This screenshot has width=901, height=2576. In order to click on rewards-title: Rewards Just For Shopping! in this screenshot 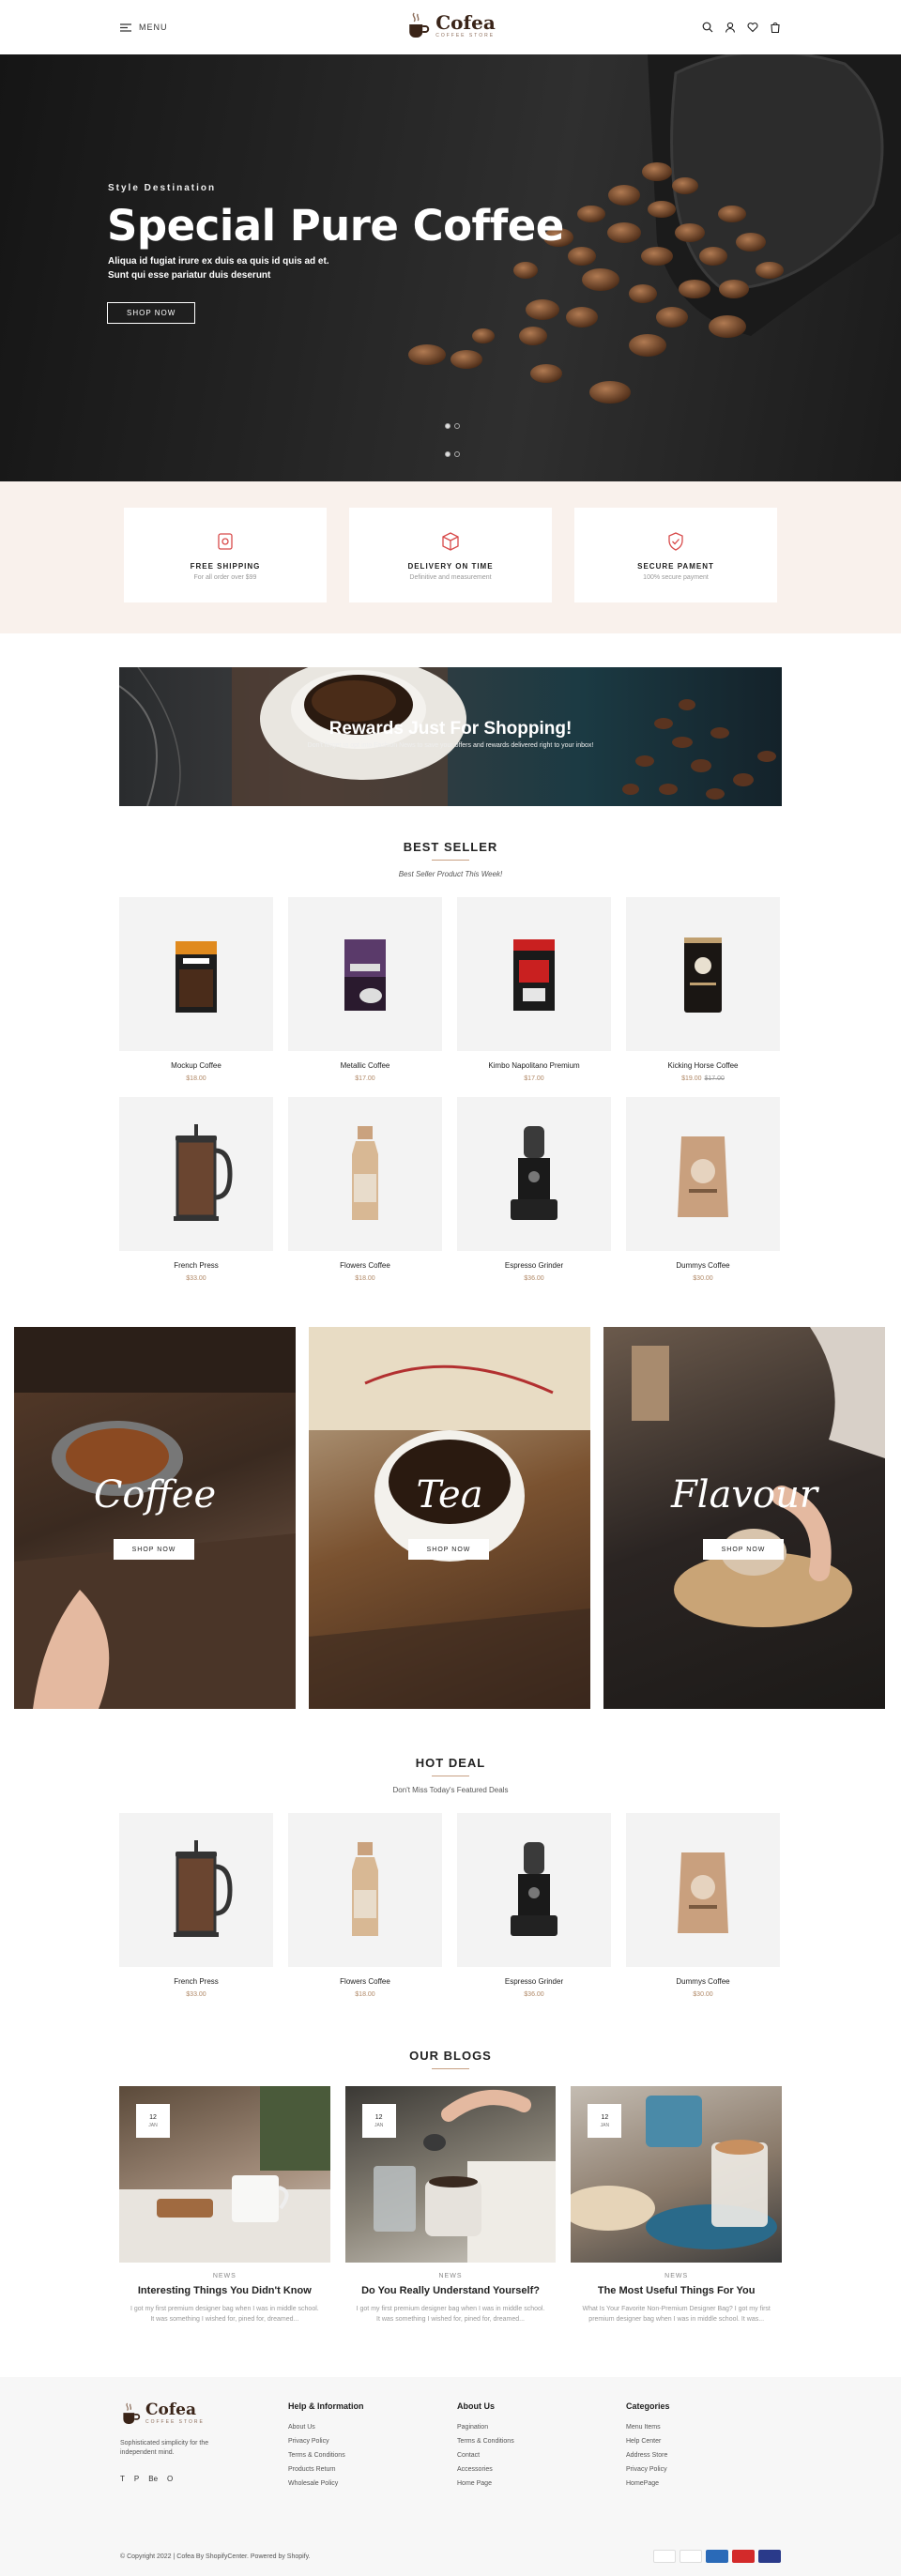, I will do `click(451, 729)`.